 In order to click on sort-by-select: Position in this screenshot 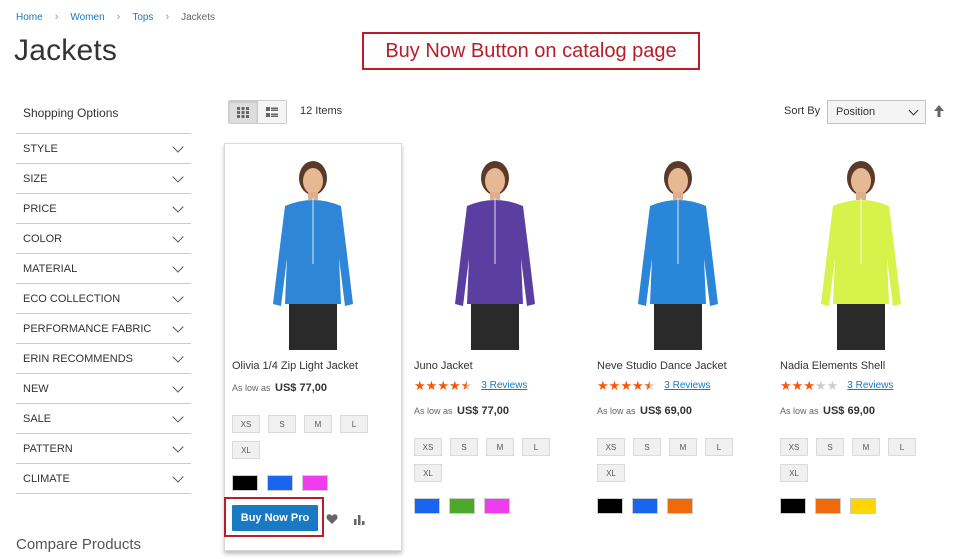, I will do `click(876, 112)`.